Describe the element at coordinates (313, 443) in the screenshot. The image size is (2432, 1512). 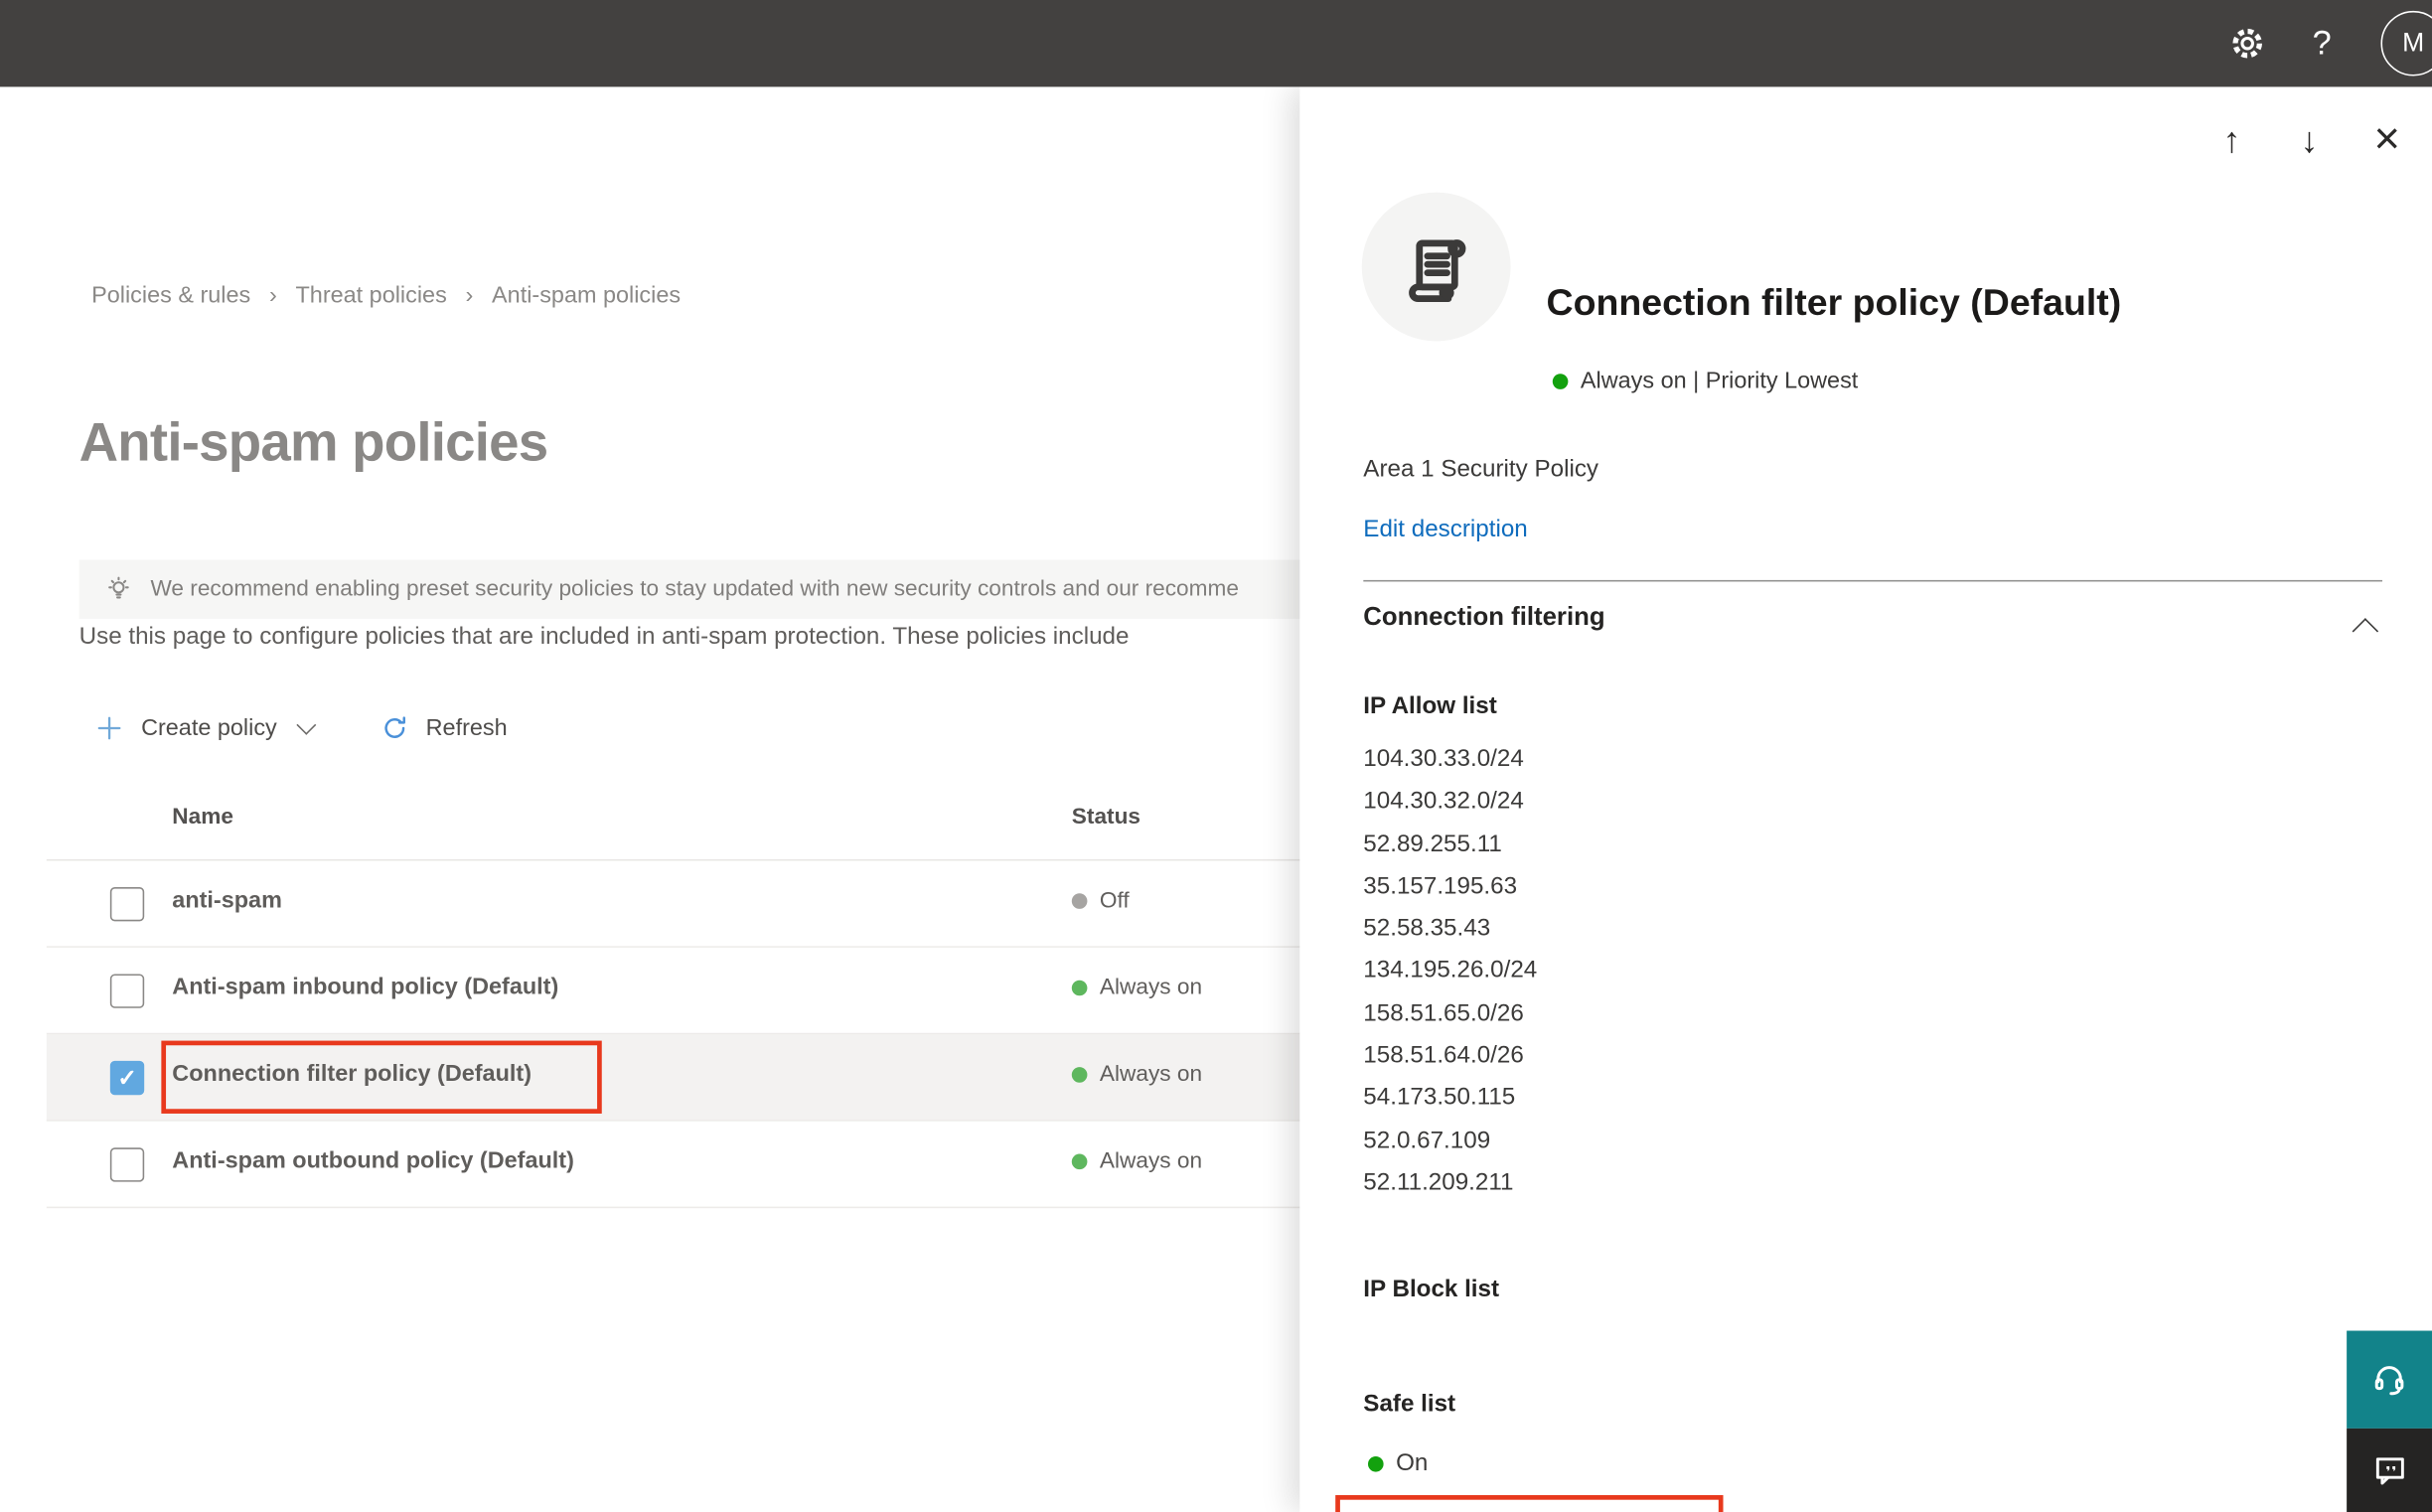
I see `page-title: Anti-spam policies` at that location.